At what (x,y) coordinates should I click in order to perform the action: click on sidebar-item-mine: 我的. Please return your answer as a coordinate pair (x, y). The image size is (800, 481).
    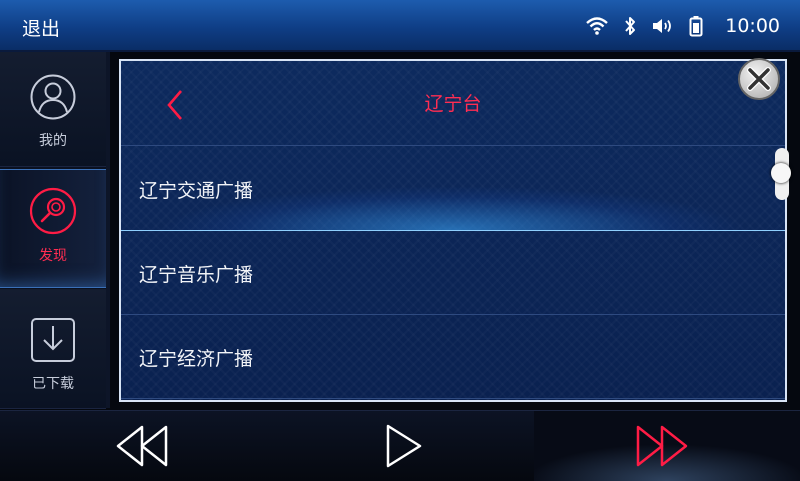
    Looking at the image, I should click on (53, 109).